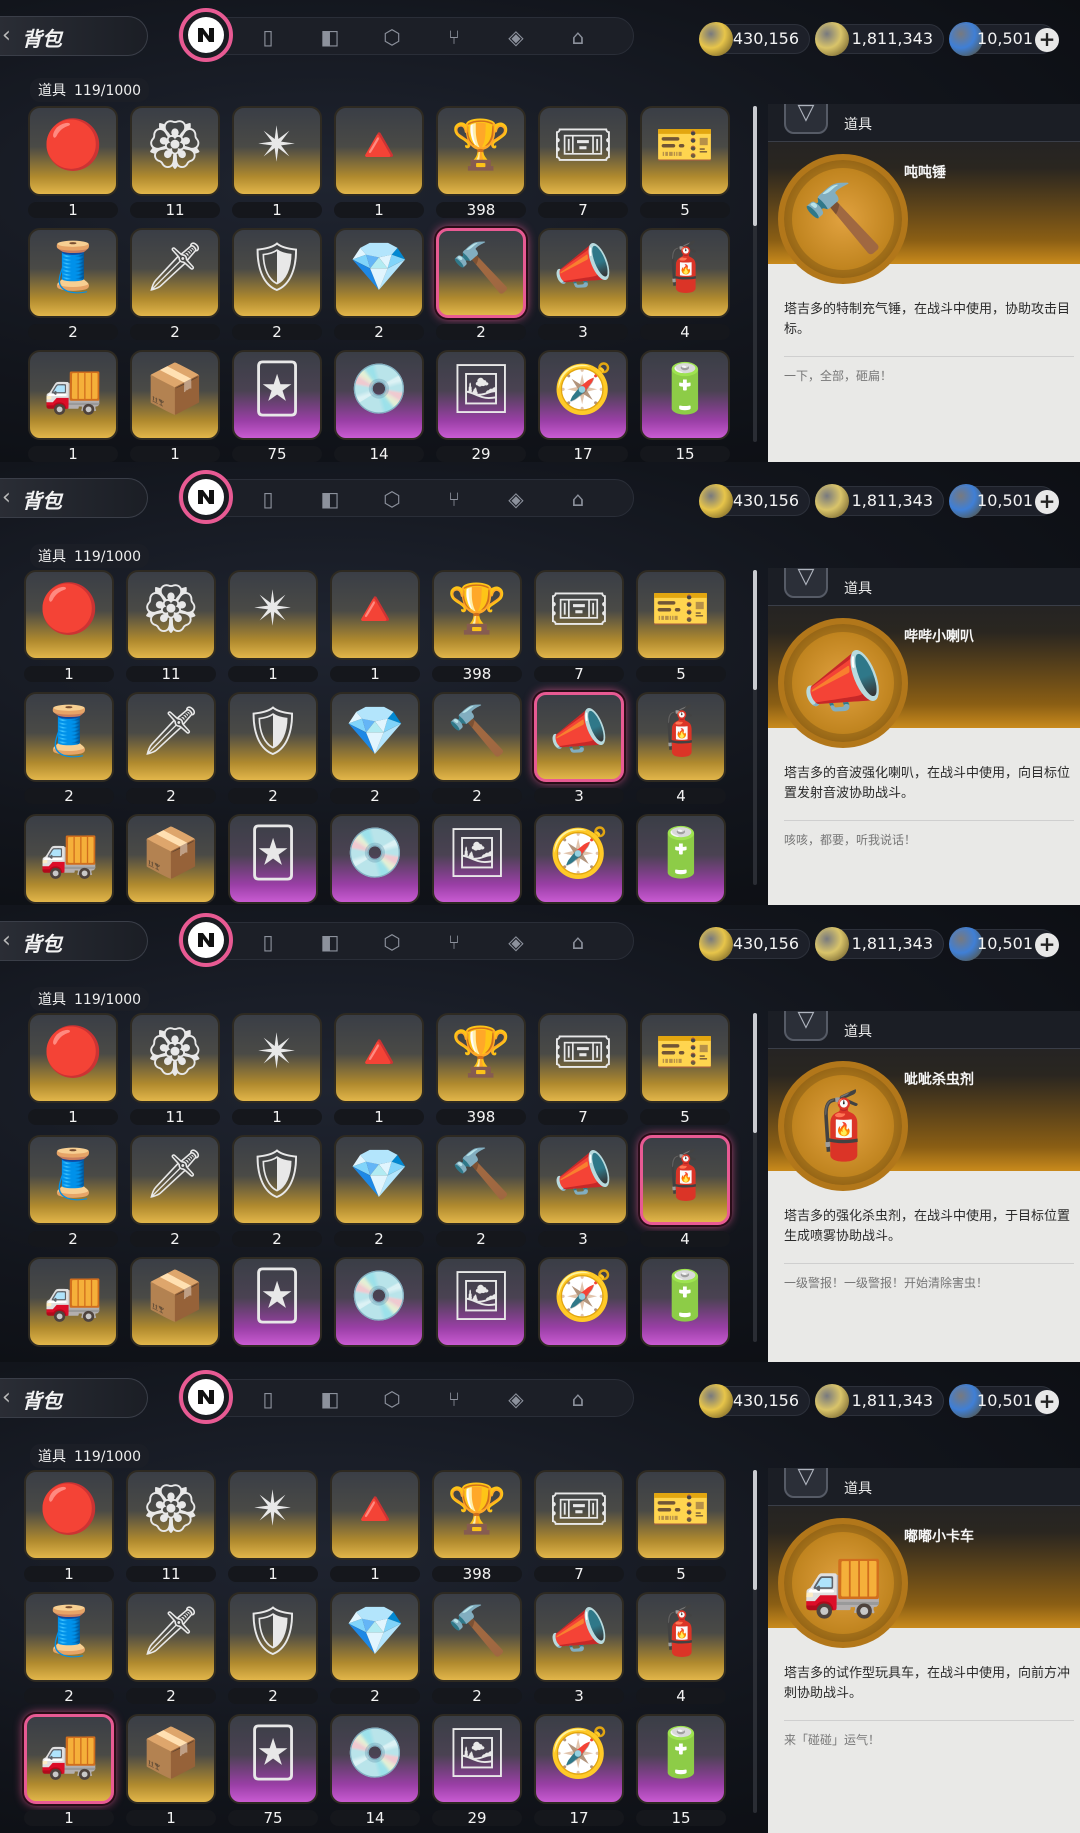 This screenshot has height=1833, width=1080. Describe the element at coordinates (175, 1058) in the screenshot. I see `item-slot-wax-seal: 🏵` at that location.